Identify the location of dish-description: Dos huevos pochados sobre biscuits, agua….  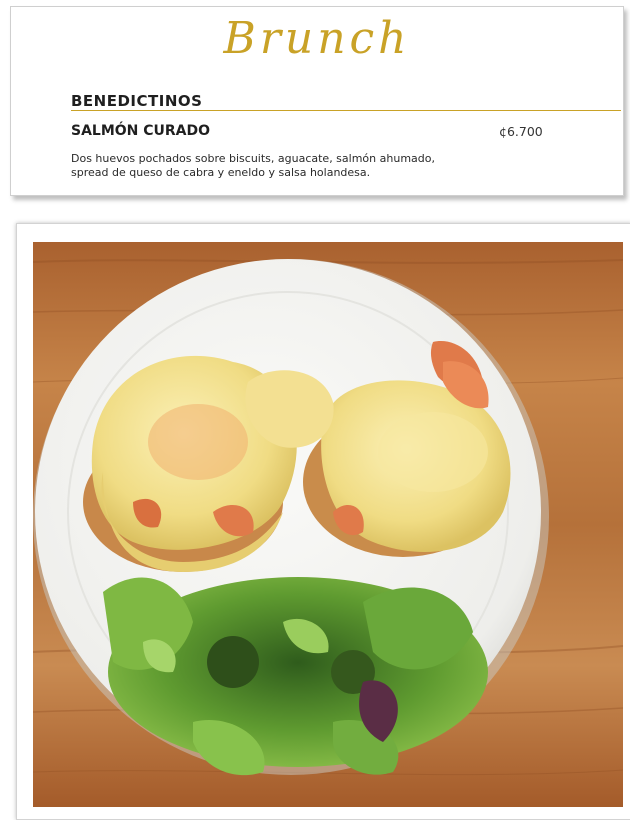
(281, 166).